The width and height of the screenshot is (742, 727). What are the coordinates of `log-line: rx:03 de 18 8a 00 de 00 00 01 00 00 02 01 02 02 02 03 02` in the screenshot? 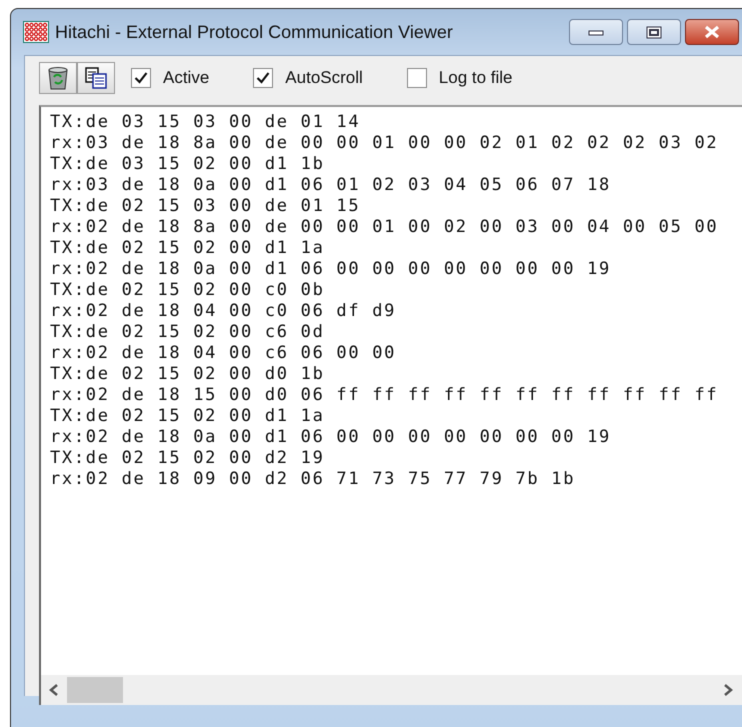 It's located at (384, 143).